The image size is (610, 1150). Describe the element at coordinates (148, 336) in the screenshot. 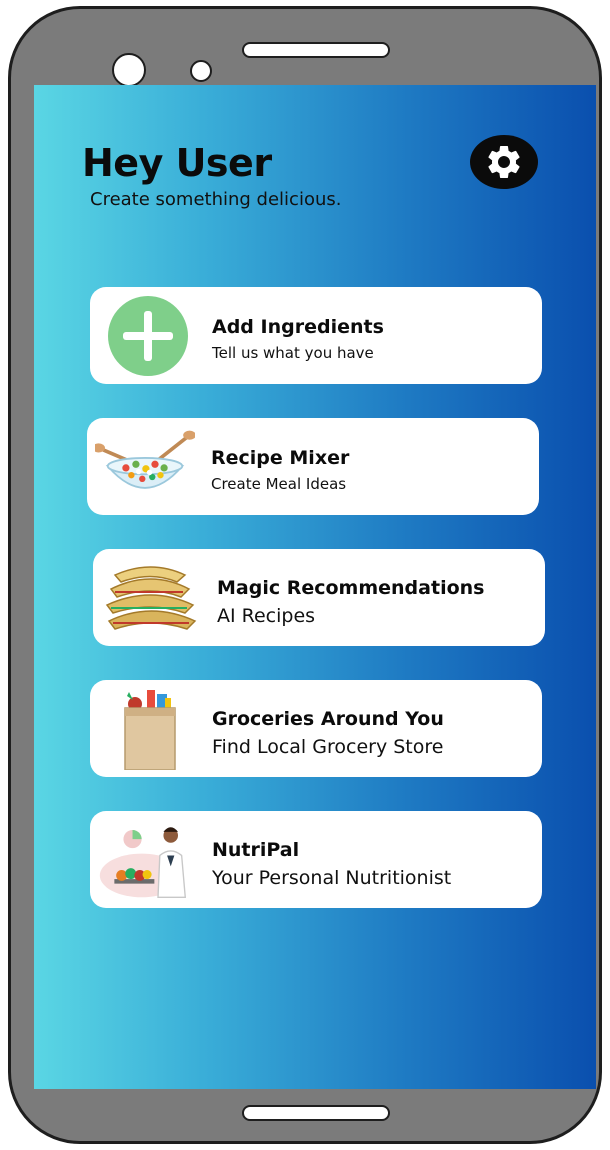

I see `plus-icon` at that location.